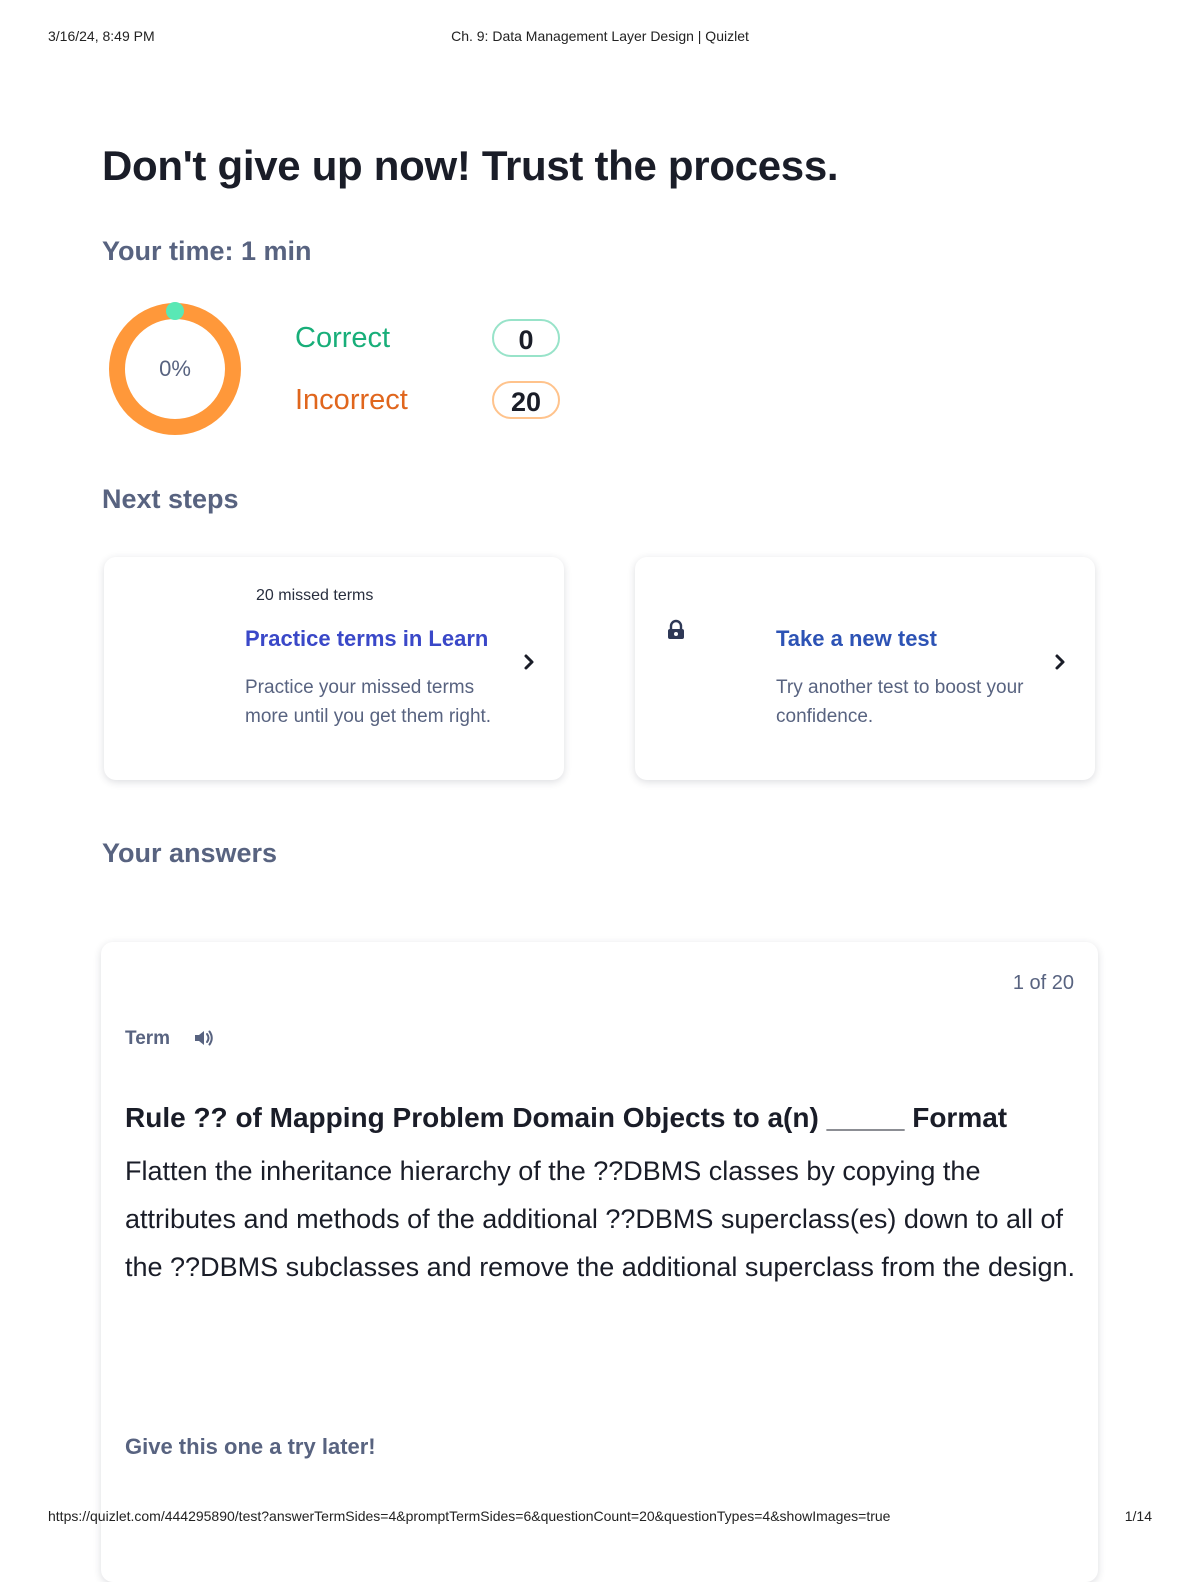 The width and height of the screenshot is (1200, 1582). I want to click on retry-later-text: Give this one a try later!, so click(250, 1446).